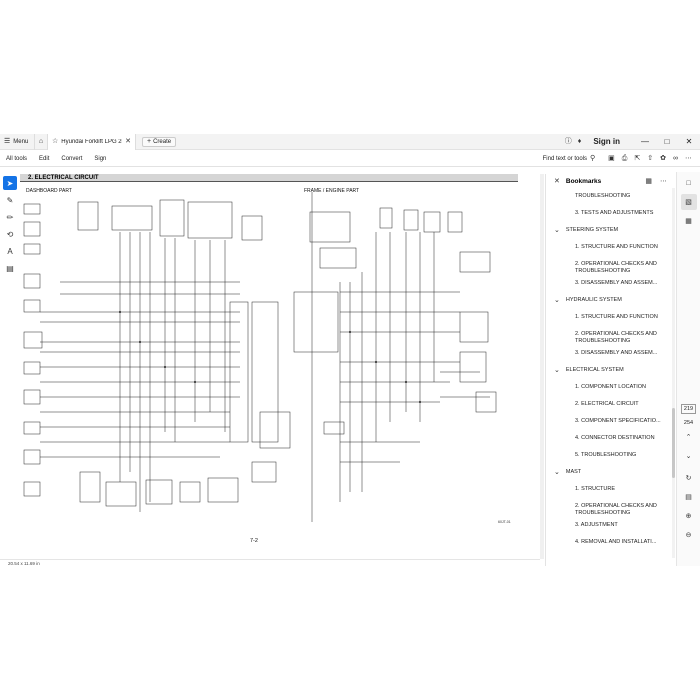 The height and width of the screenshot is (700, 700). I want to click on find-tools-button: Find text or tools ⚲, so click(569, 158).